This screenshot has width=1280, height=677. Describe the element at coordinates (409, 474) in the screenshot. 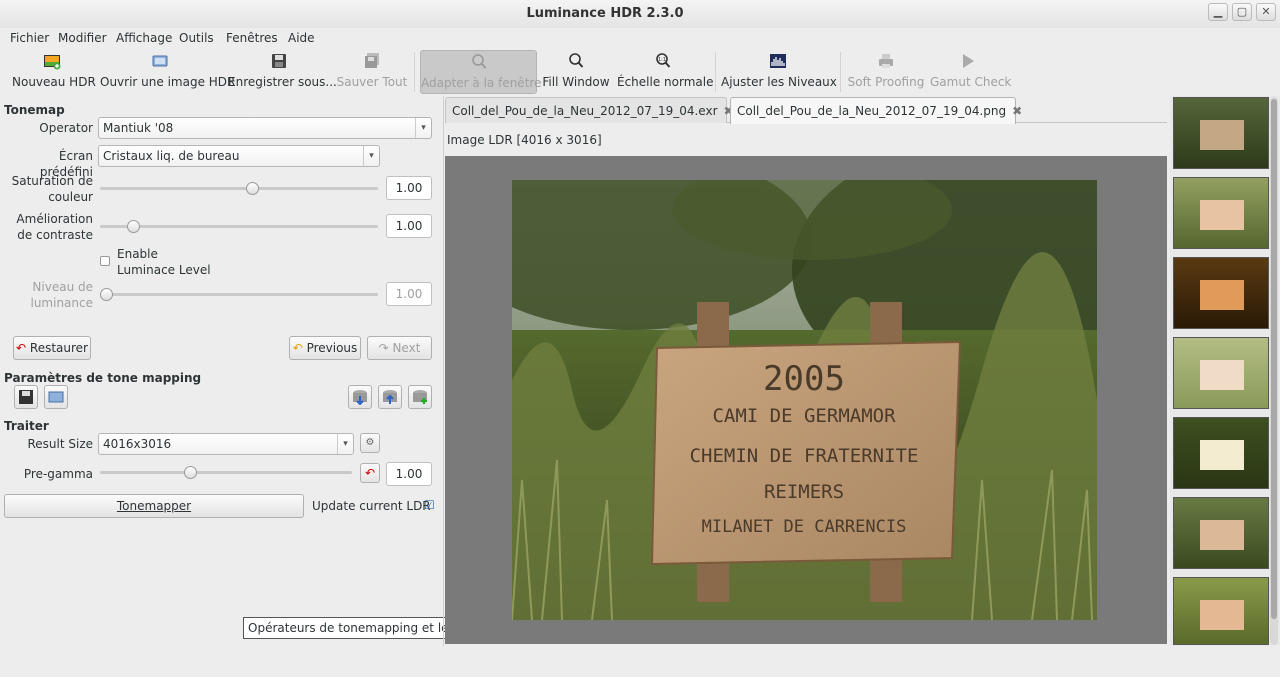

I see `pregamma-spinbox: 1.00` at that location.